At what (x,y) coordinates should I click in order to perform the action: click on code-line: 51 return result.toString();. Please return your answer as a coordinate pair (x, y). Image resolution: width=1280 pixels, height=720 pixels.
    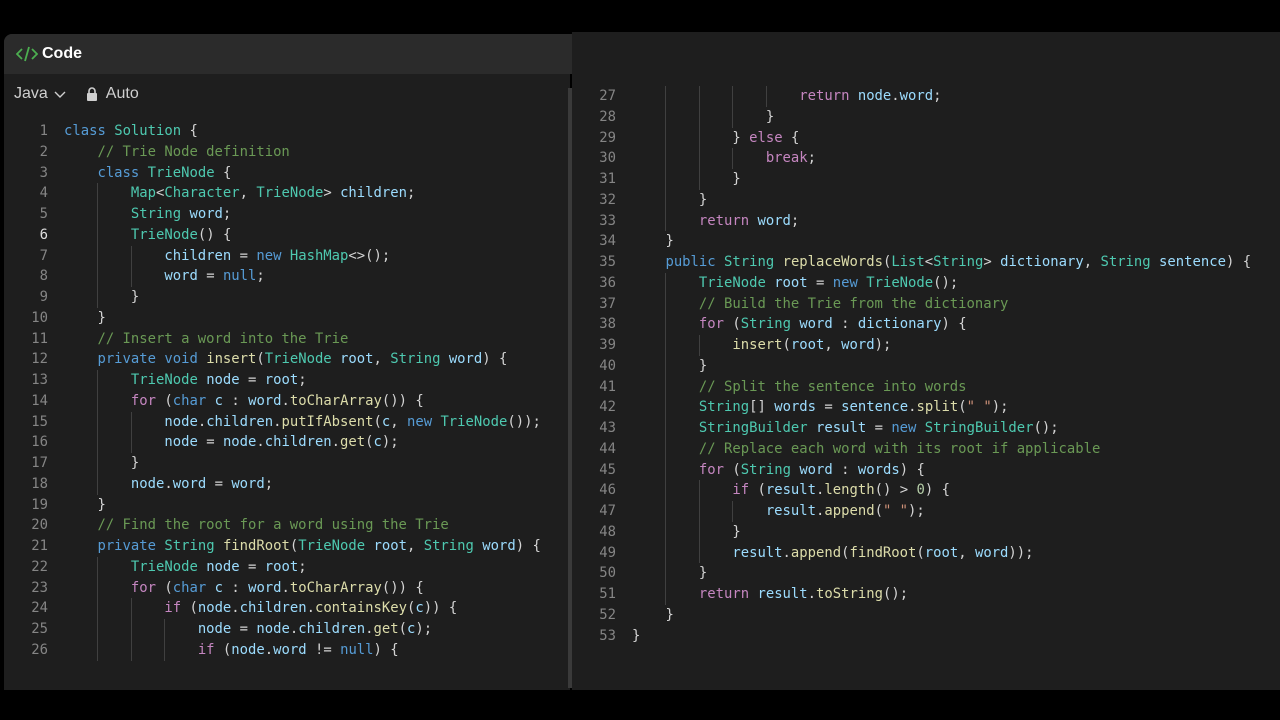
    Looking at the image, I should click on (911, 594).